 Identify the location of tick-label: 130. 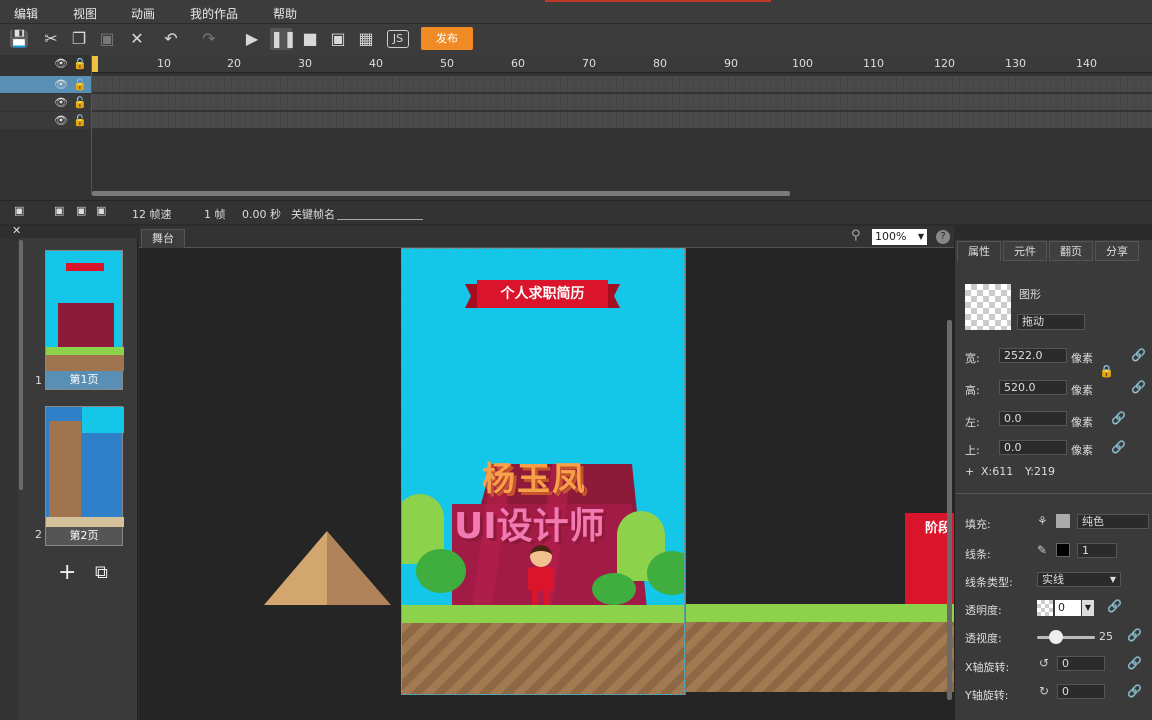
(1015, 63).